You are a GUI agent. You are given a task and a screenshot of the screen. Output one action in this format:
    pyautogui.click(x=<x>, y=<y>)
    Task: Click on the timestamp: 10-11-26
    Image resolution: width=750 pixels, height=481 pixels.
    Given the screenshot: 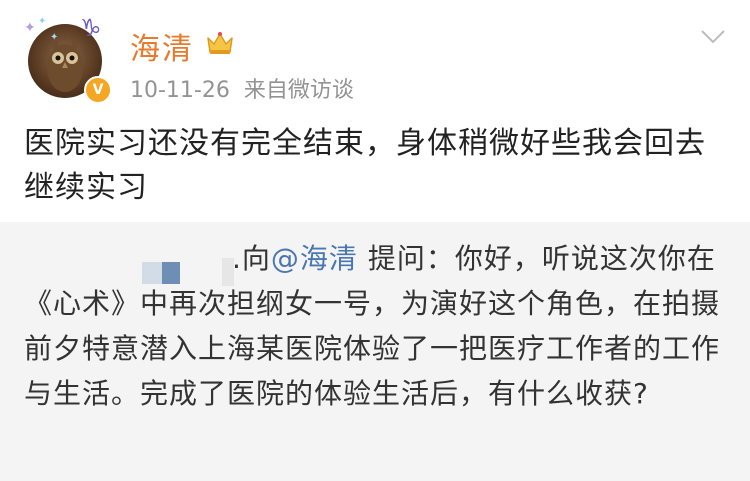 What is the action you would take?
    pyautogui.click(x=180, y=90)
    